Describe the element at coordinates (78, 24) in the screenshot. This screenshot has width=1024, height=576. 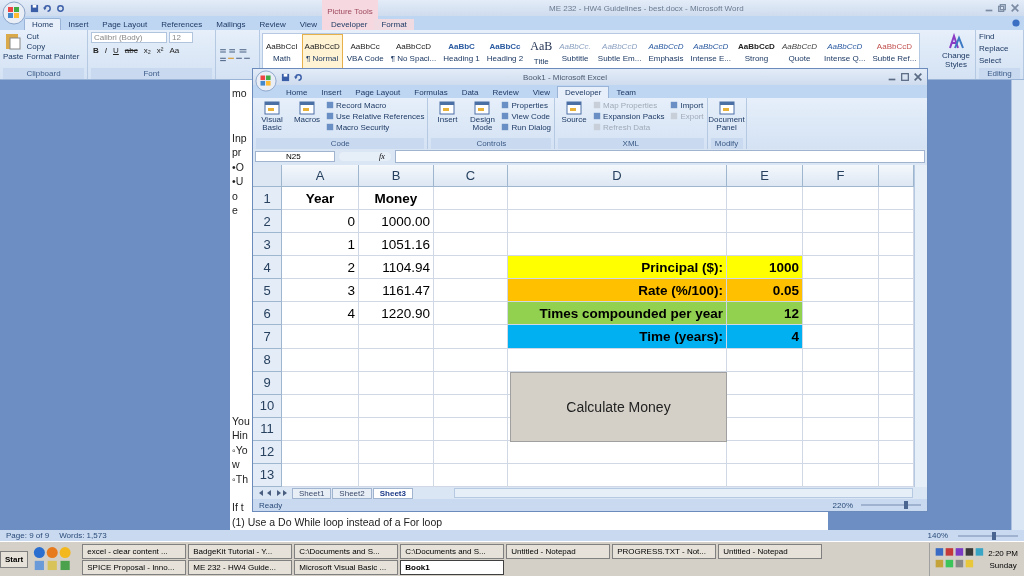
I see `ribbon-tab: Insert` at that location.